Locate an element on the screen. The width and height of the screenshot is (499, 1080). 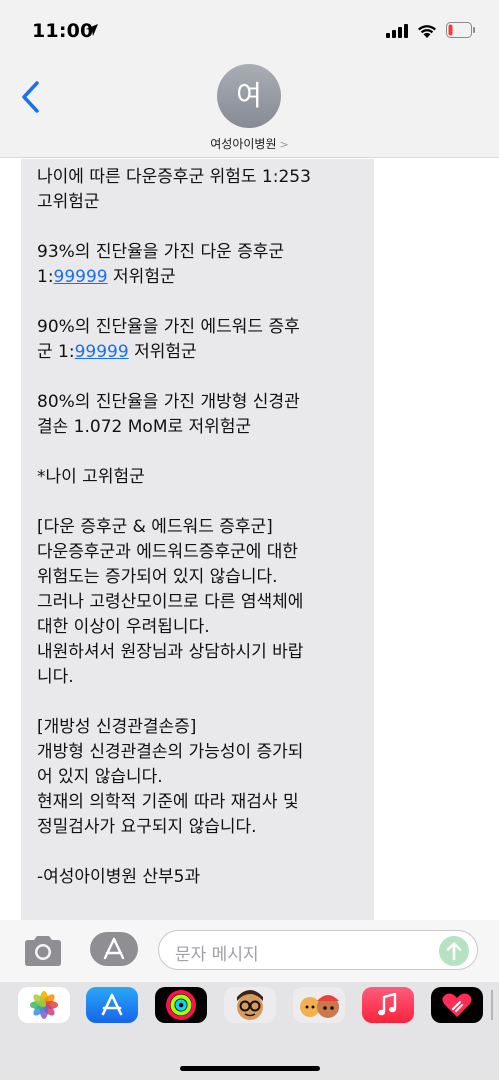
message-paragraph: 90%의 진단율을 가진 에드워드 증후 군 1:99999 저위험군 is located at coordinates (202, 340).